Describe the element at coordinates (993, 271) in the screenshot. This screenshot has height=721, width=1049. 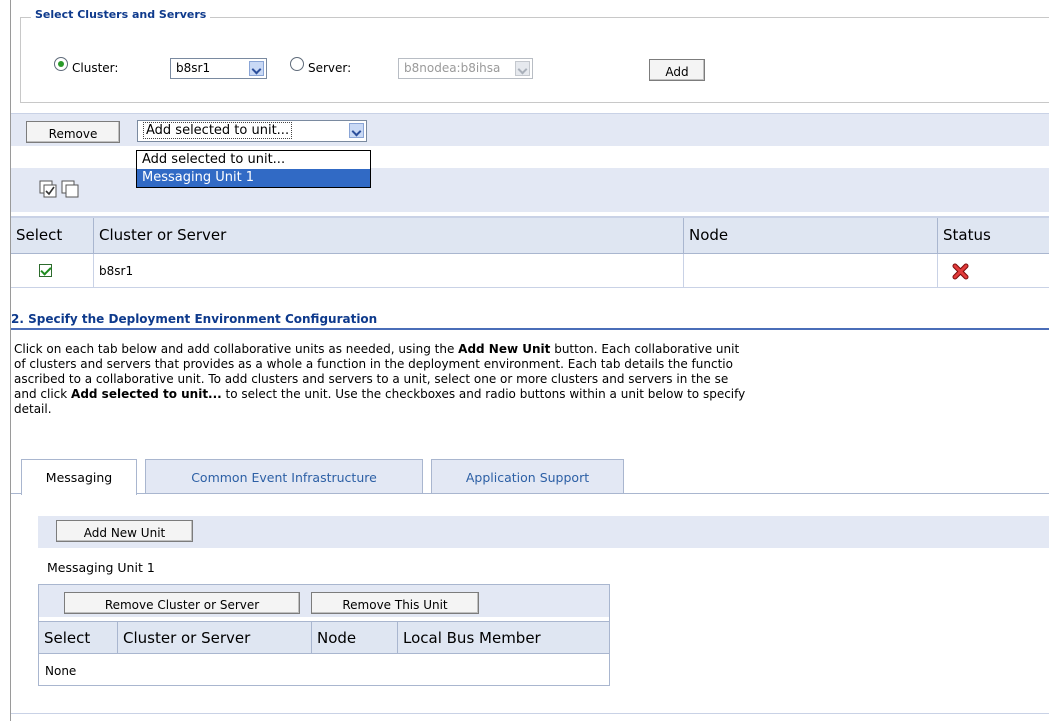
I see `row-status` at that location.